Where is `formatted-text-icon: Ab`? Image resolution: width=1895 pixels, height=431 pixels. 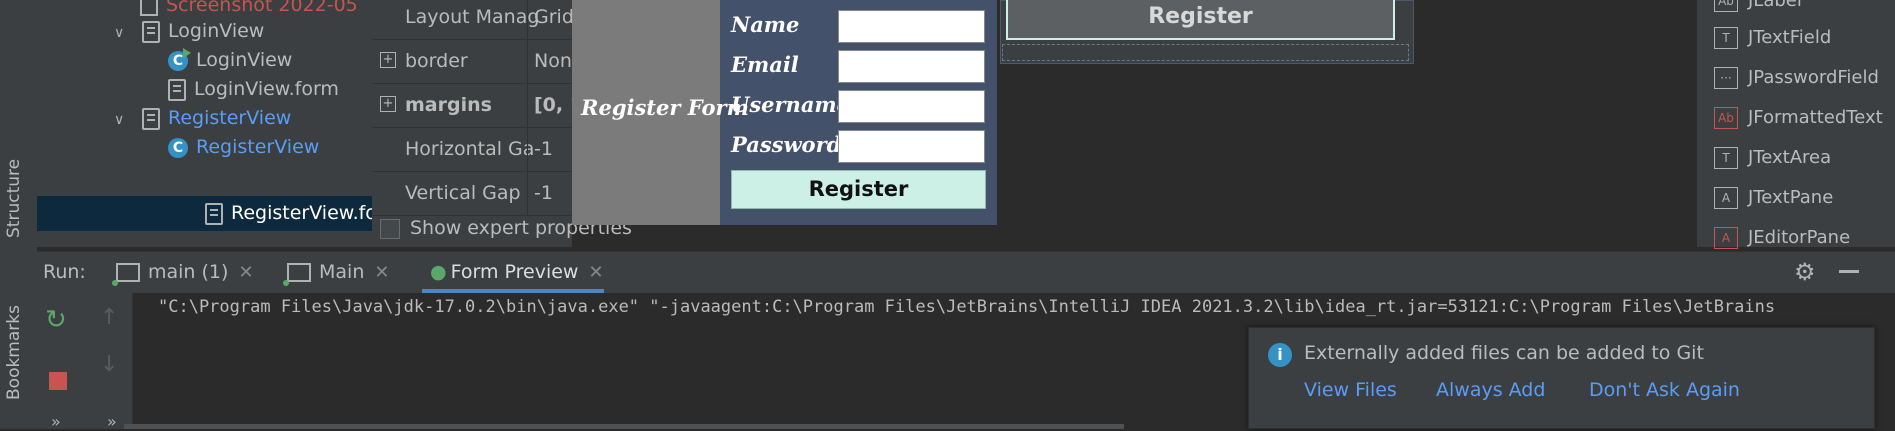 formatted-text-icon: Ab is located at coordinates (1726, 118).